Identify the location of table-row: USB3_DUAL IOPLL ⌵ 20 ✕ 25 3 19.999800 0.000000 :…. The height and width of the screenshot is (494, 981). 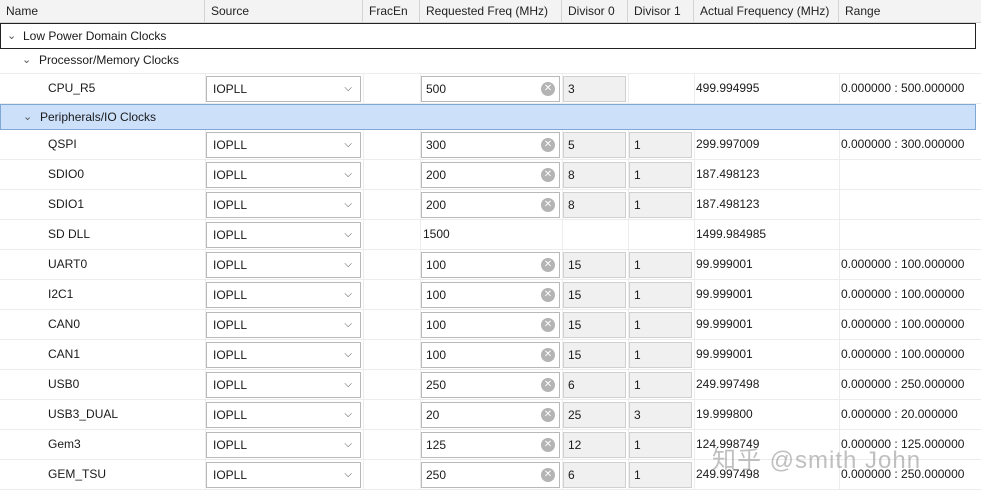
(490, 415).